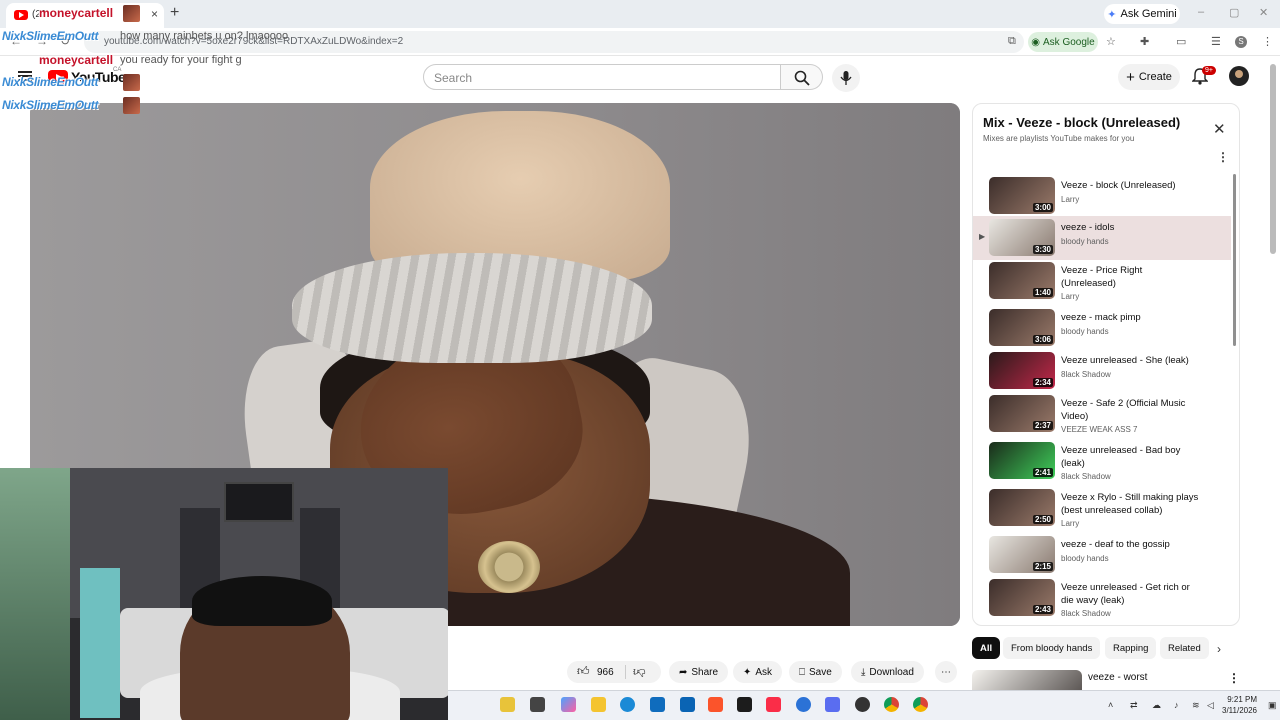 This screenshot has width=1280, height=720. I want to click on create-label: Create, so click(1155, 77).